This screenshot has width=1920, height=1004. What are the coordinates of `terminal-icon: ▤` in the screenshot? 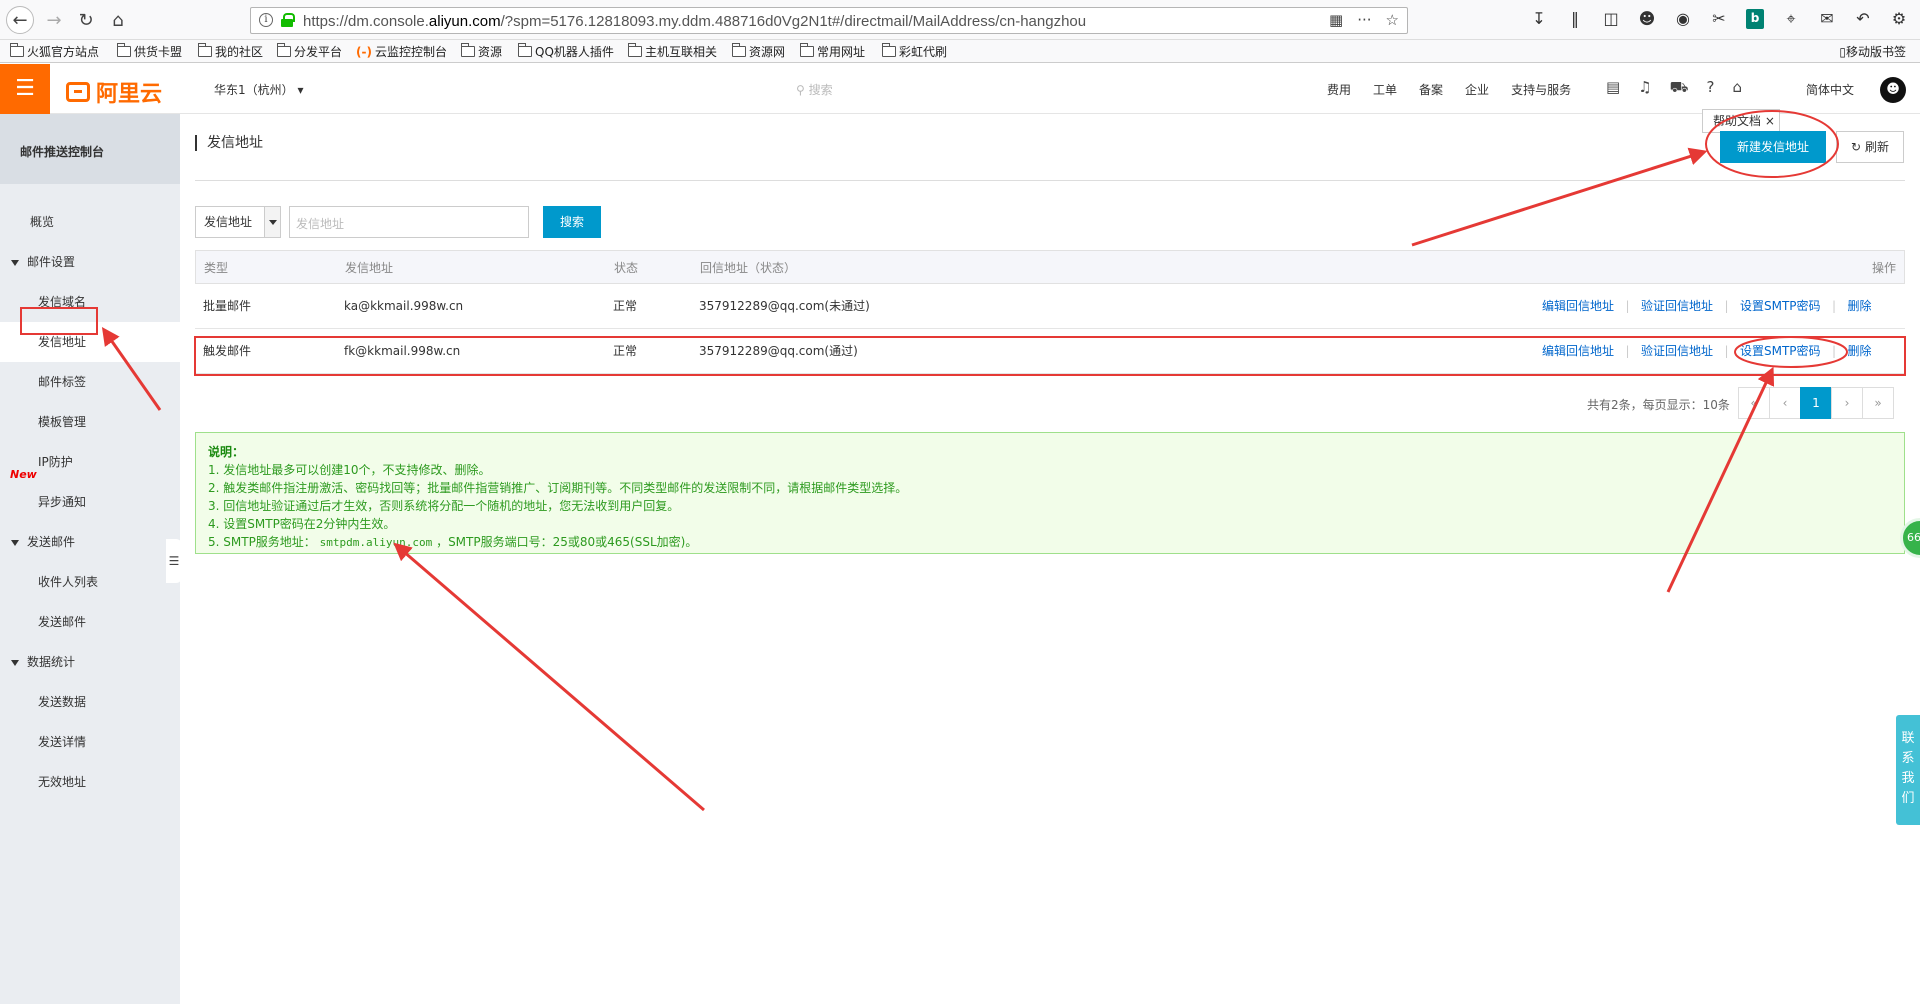 It's located at (1613, 88).